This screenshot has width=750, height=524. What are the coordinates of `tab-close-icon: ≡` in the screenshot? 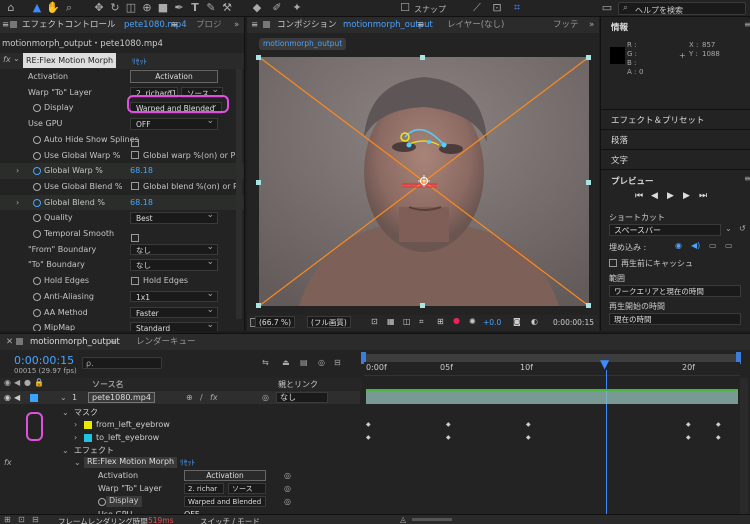 It's located at (174, 25).